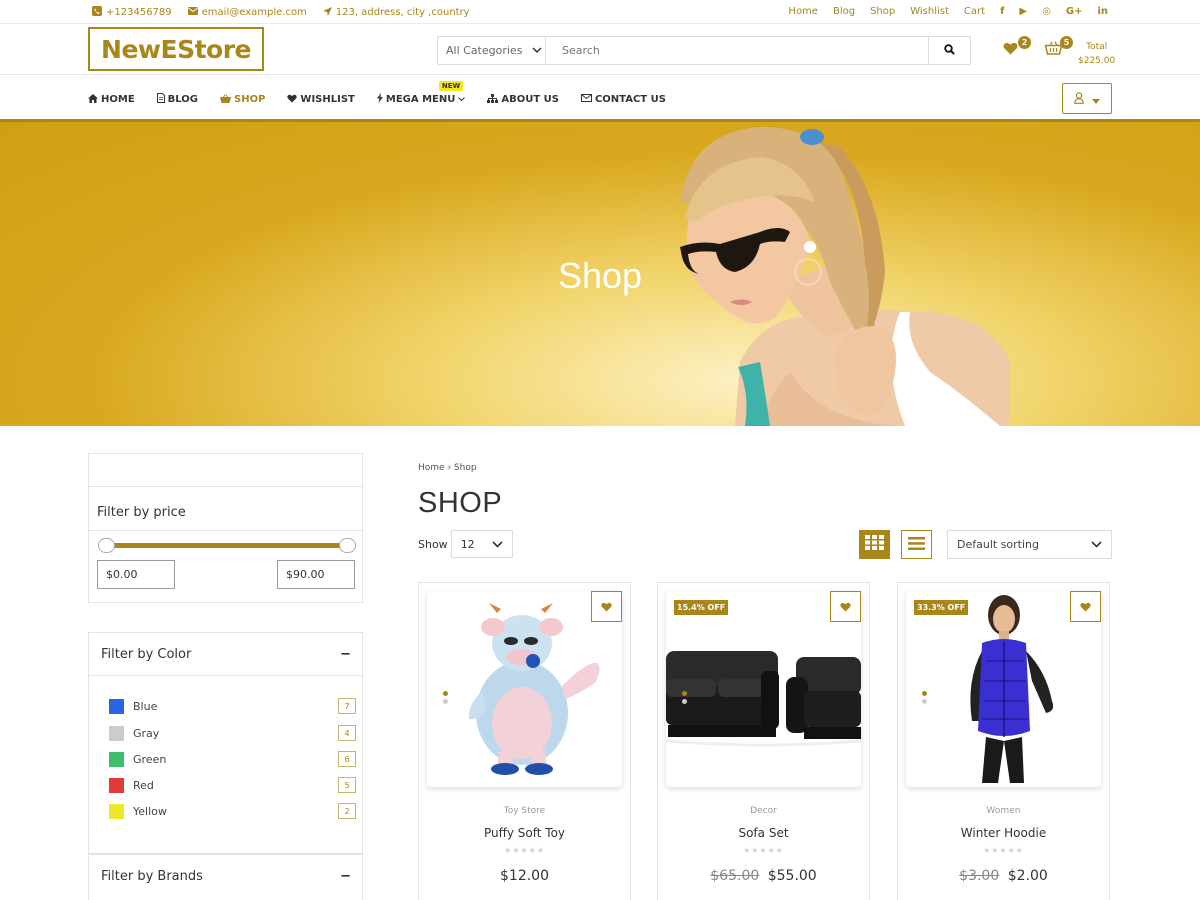 Image resolution: width=1200 pixels, height=900 pixels. What do you see at coordinates (143, 785) in the screenshot?
I see `color-name: Red` at bounding box center [143, 785].